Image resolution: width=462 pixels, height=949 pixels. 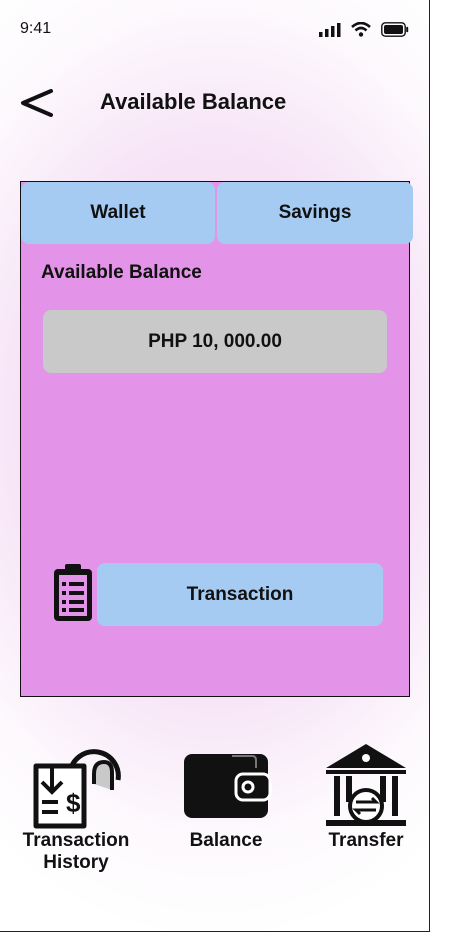 I want to click on tab-wallet: Wallet, so click(x=118, y=213).